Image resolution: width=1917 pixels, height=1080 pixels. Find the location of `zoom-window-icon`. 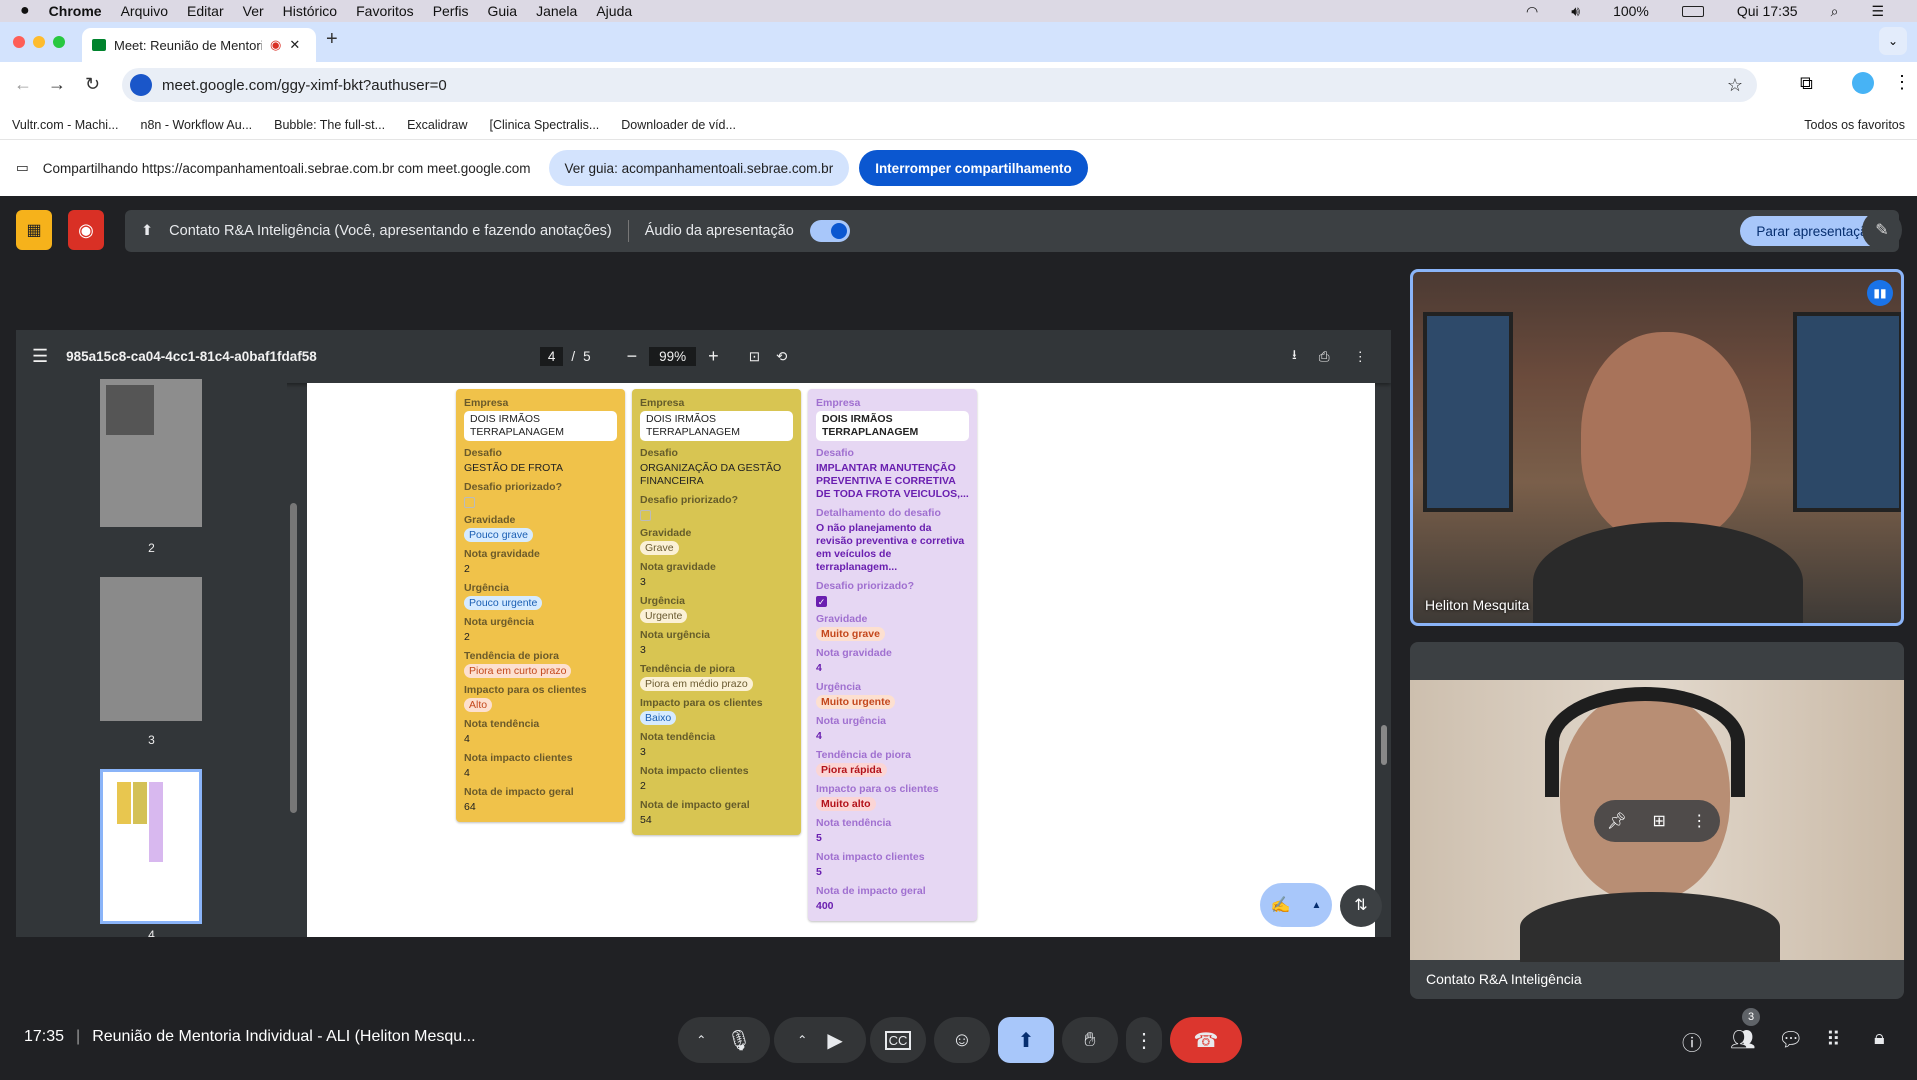

zoom-window-icon is located at coordinates (59, 42).